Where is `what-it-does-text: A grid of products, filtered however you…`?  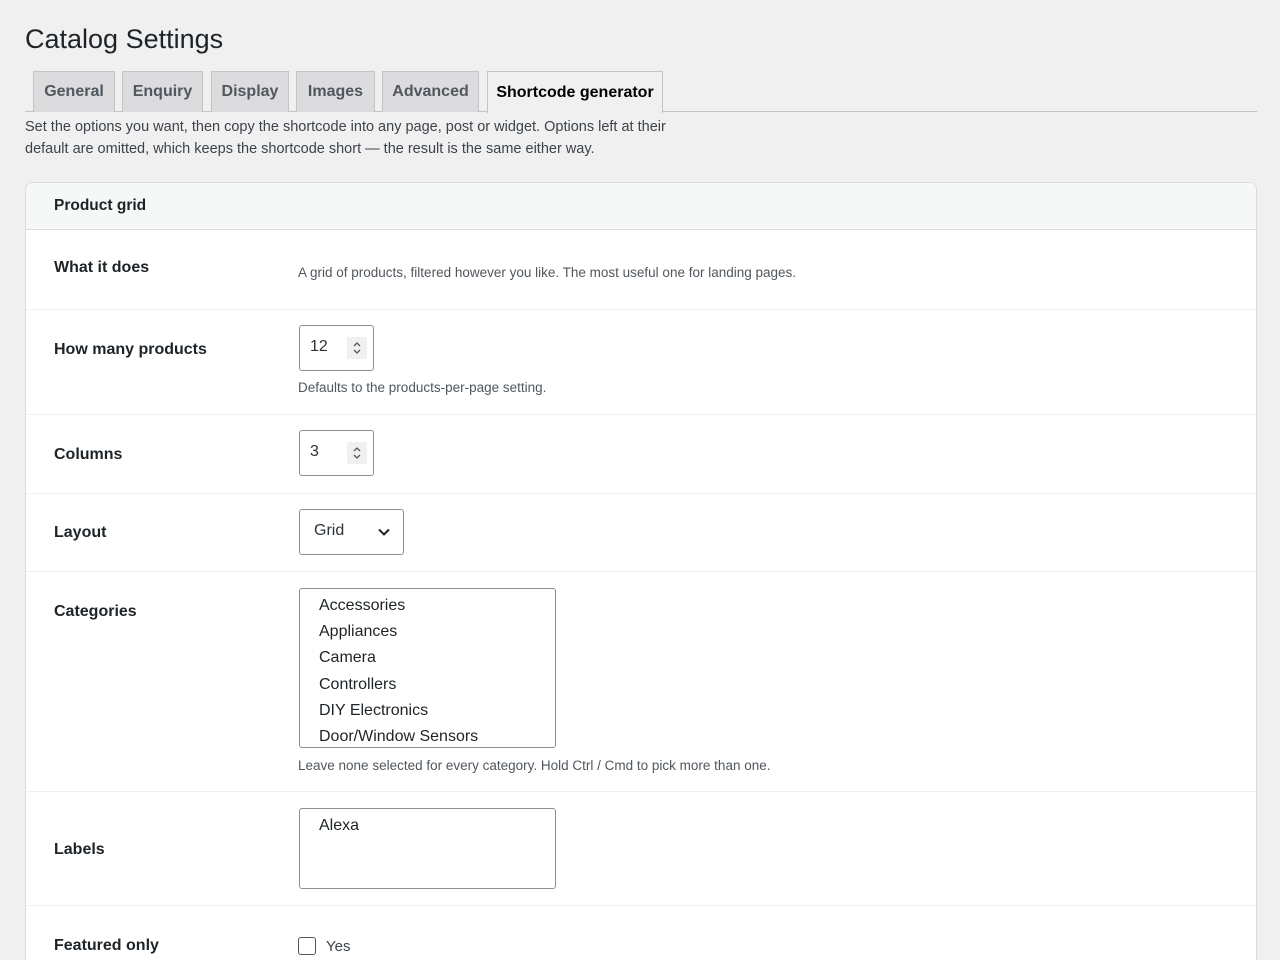 what-it-does-text: A grid of products, filtered however you… is located at coordinates (547, 272).